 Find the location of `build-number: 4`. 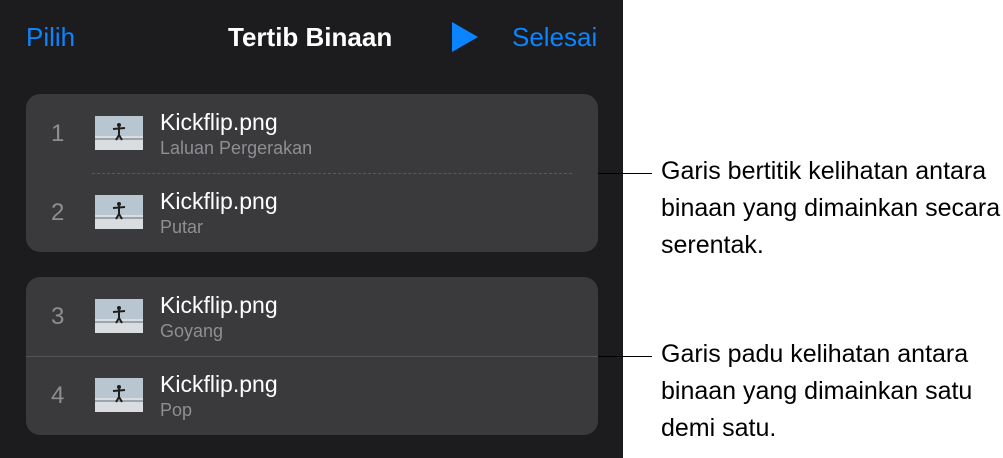

build-number: 4 is located at coordinates (58, 395).